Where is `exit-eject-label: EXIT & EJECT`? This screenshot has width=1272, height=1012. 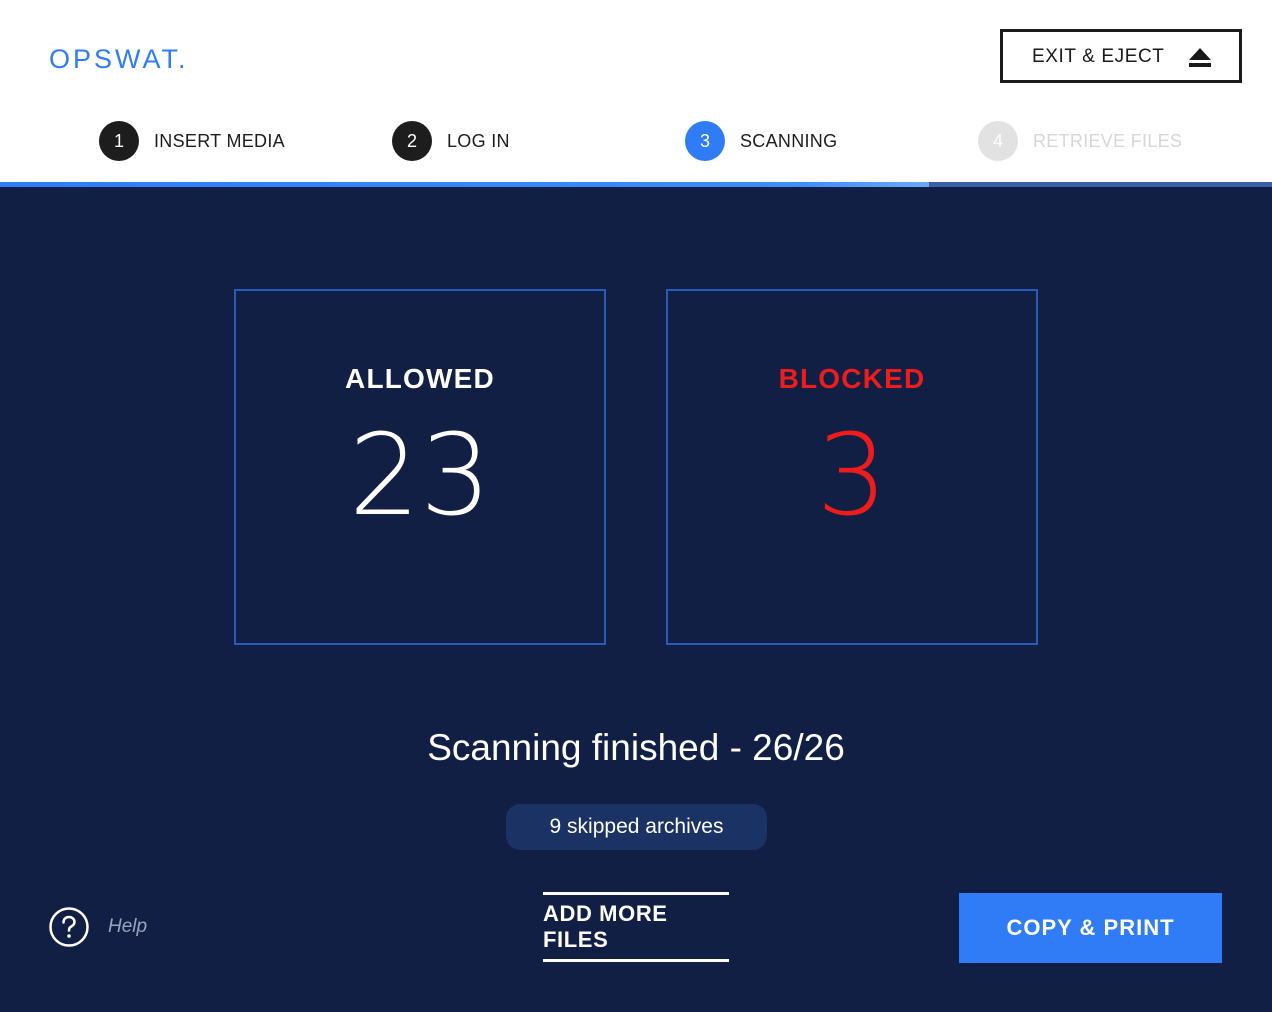
exit-eject-label: EXIT & EJECT is located at coordinates (1098, 56).